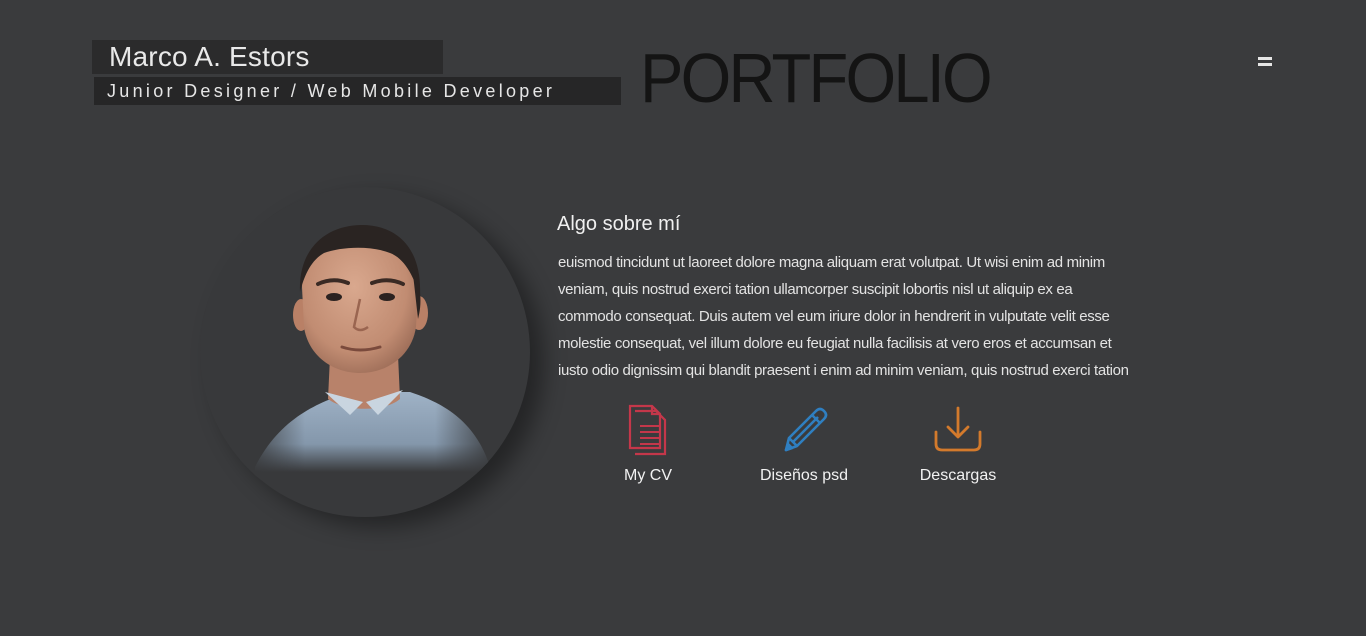 This screenshot has width=1366, height=636. I want to click on hamburger-menu-icon, so click(1265, 64).